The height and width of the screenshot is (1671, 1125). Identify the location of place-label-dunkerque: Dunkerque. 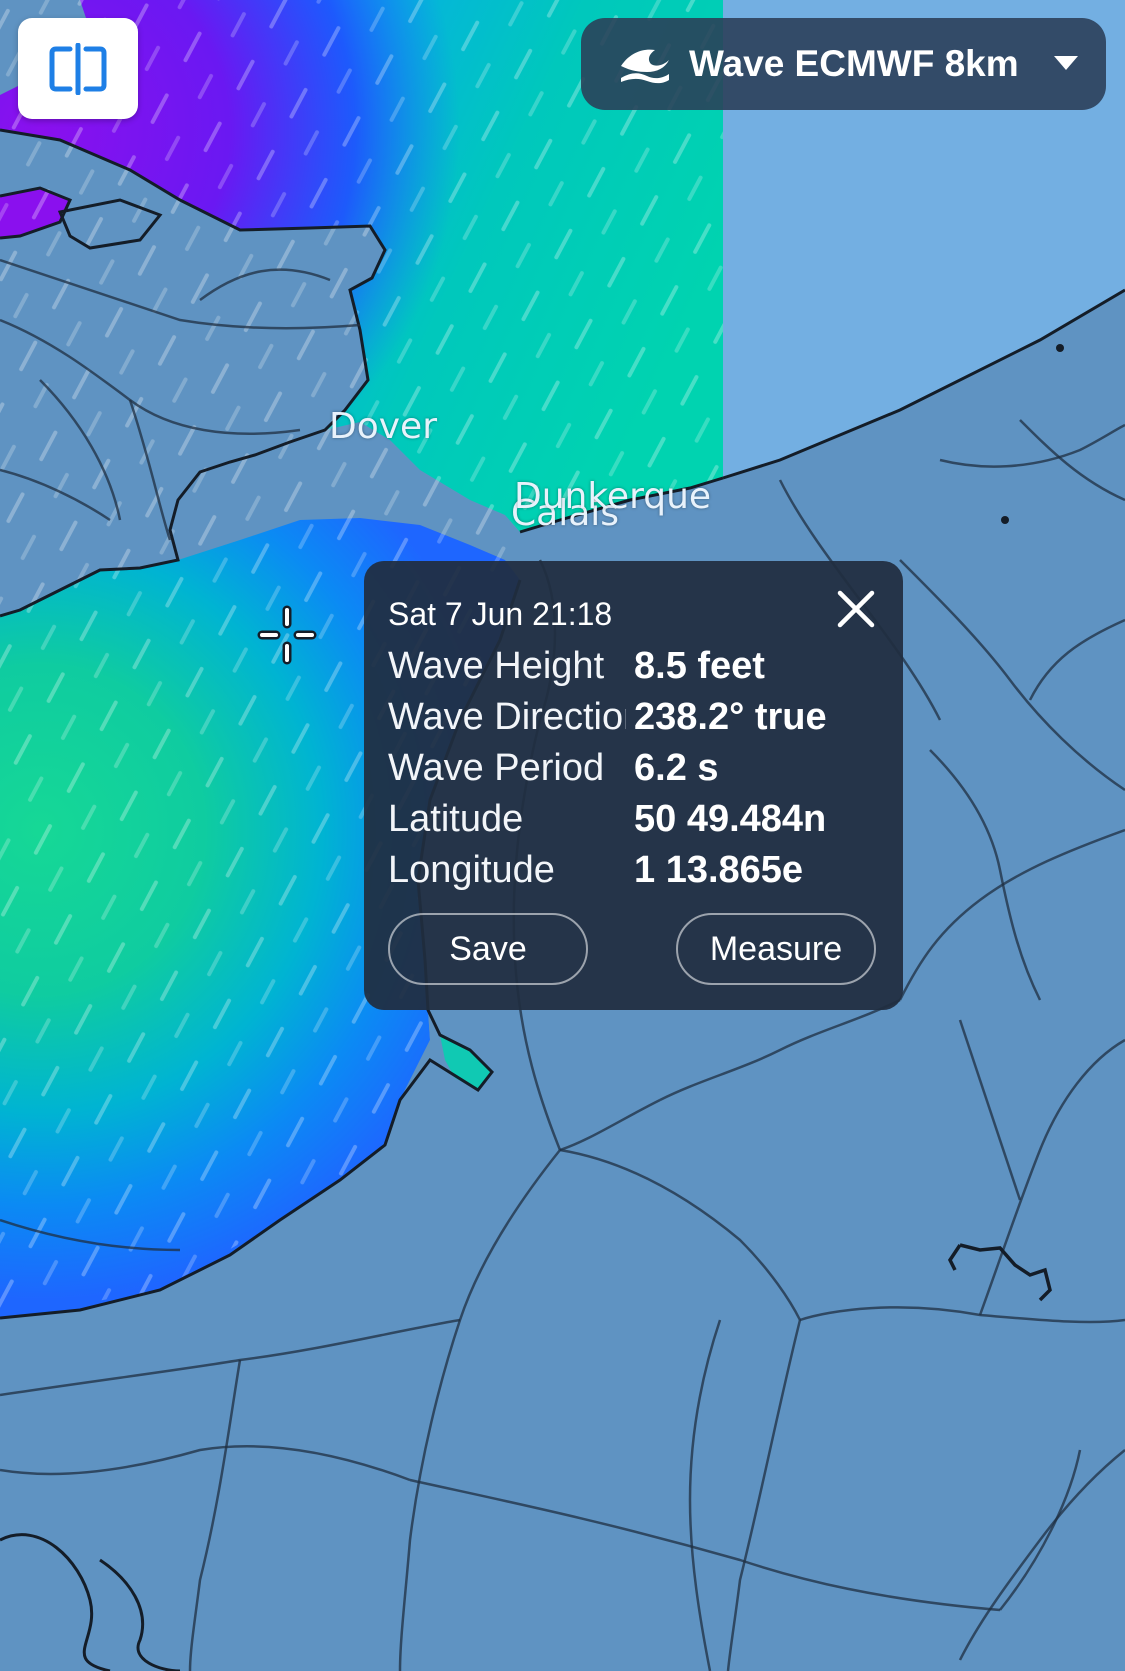
(613, 496).